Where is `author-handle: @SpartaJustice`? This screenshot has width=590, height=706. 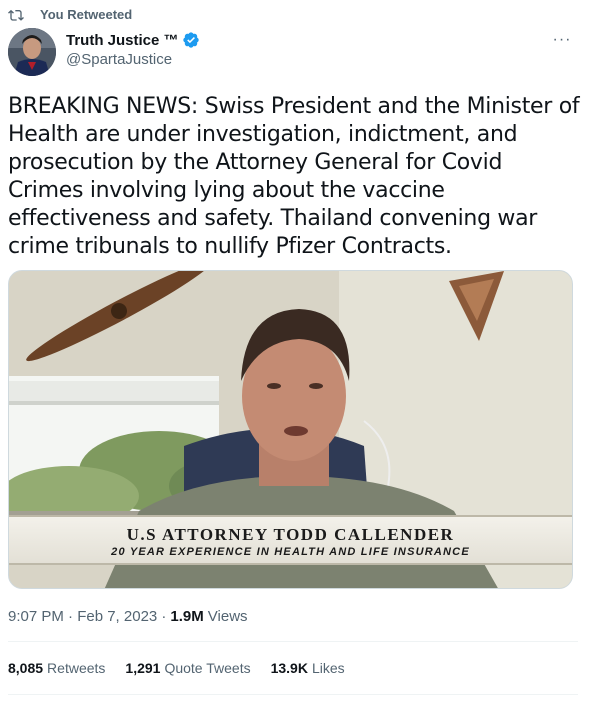
author-handle: @SpartaJustice is located at coordinates (133, 61).